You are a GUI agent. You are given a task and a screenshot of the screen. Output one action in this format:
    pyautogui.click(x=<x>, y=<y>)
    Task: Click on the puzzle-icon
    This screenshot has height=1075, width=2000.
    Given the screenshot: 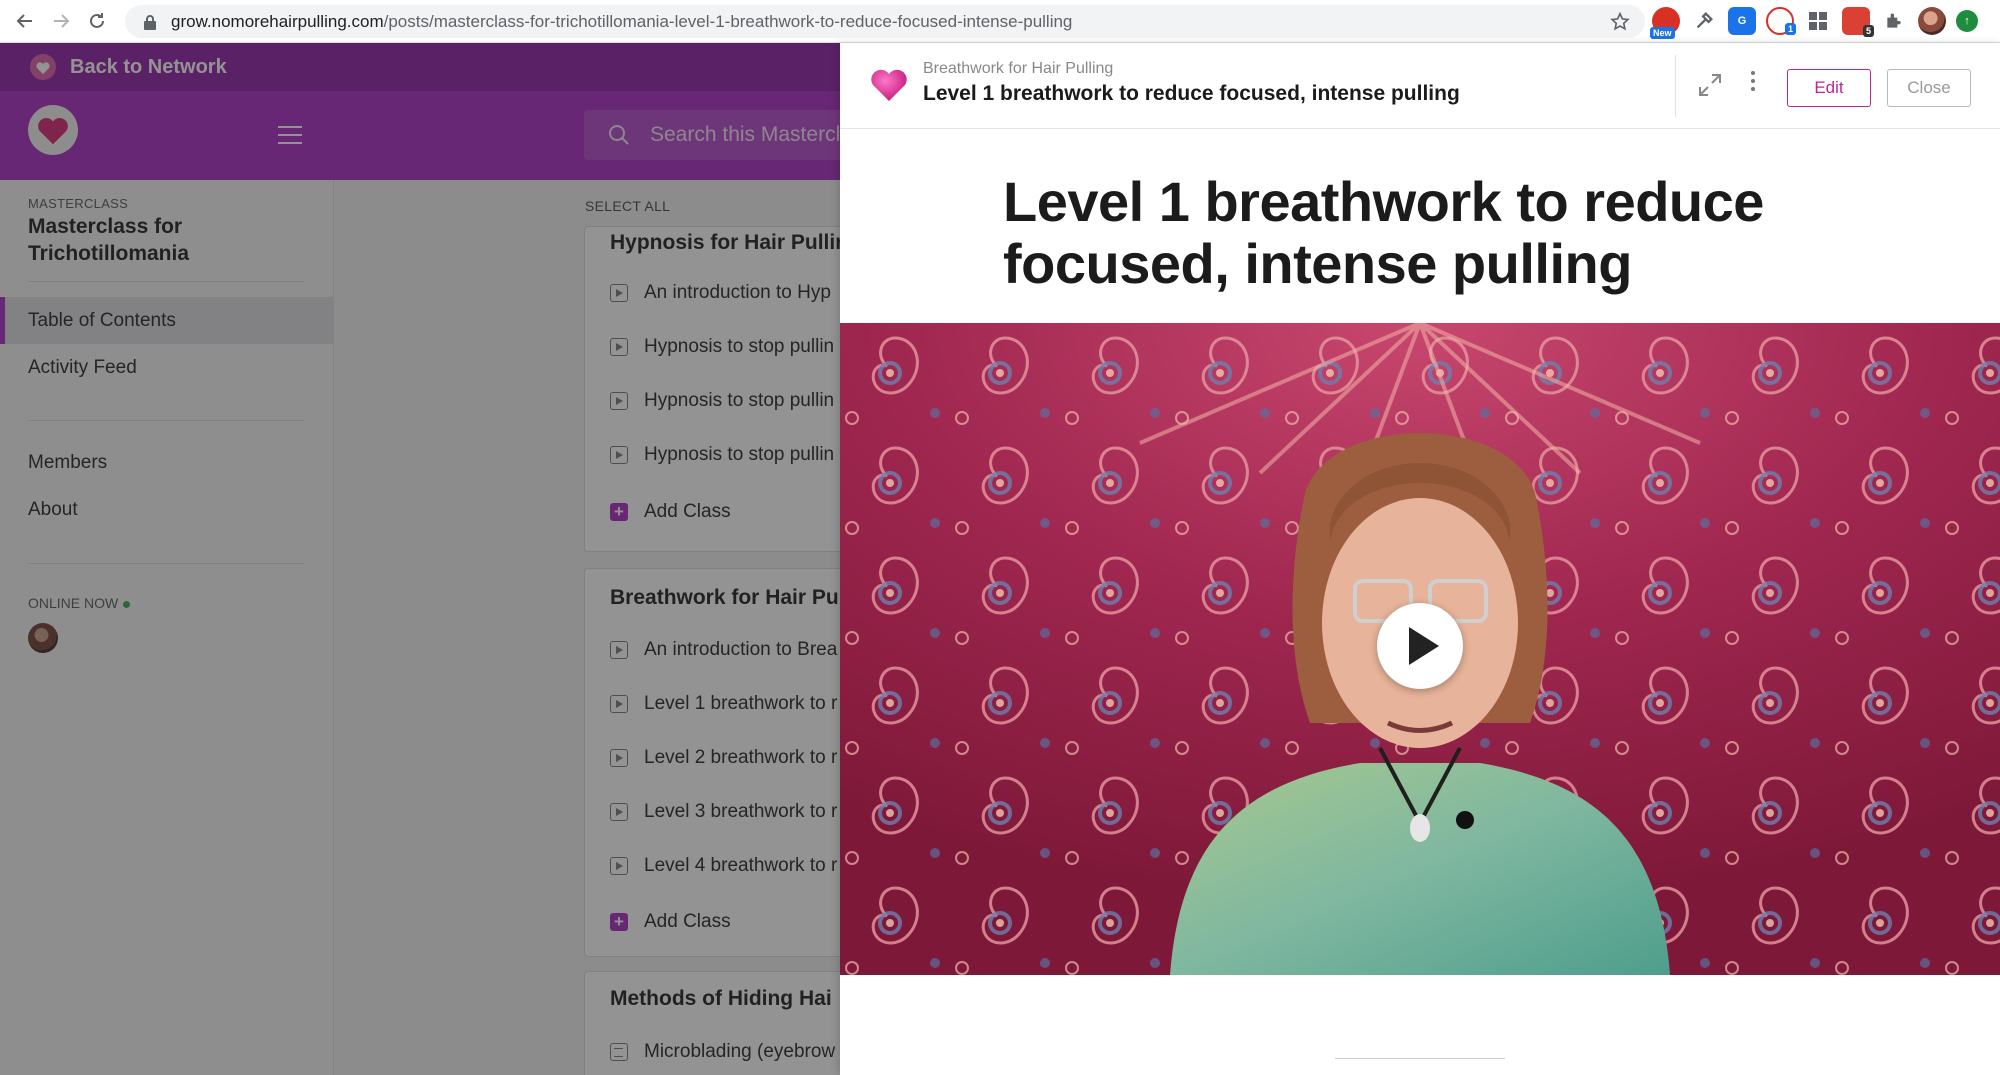 What is the action you would take?
    pyautogui.click(x=1894, y=21)
    